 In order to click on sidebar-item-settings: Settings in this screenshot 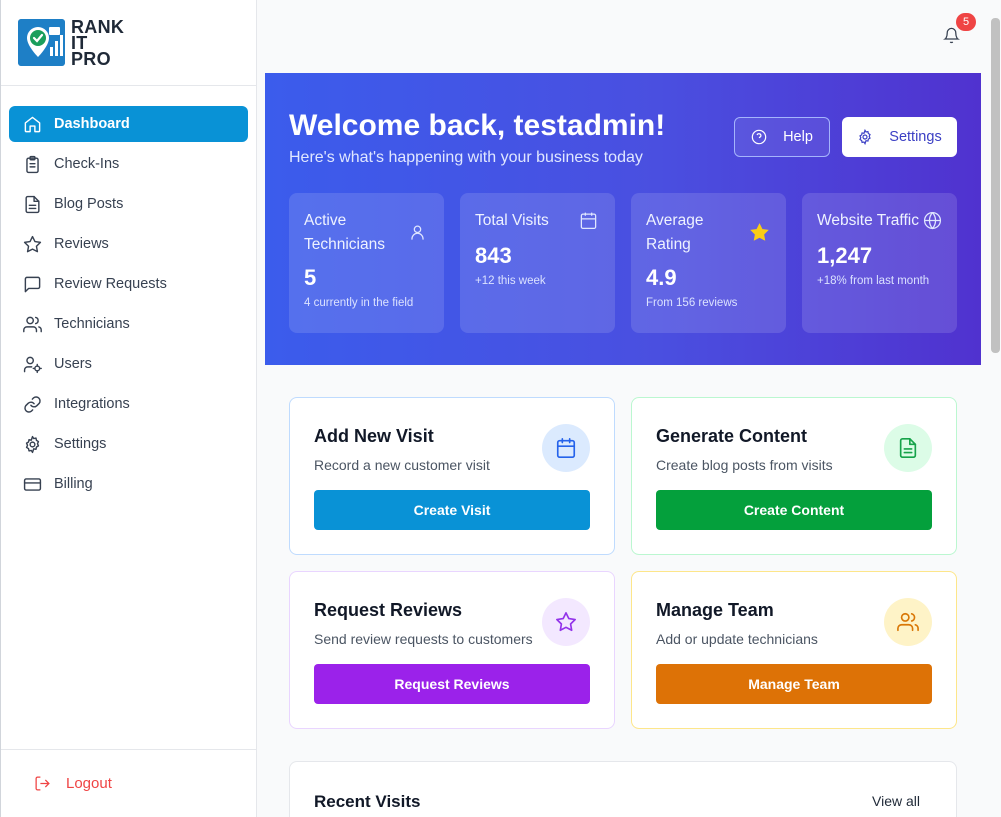, I will do `click(128, 444)`.